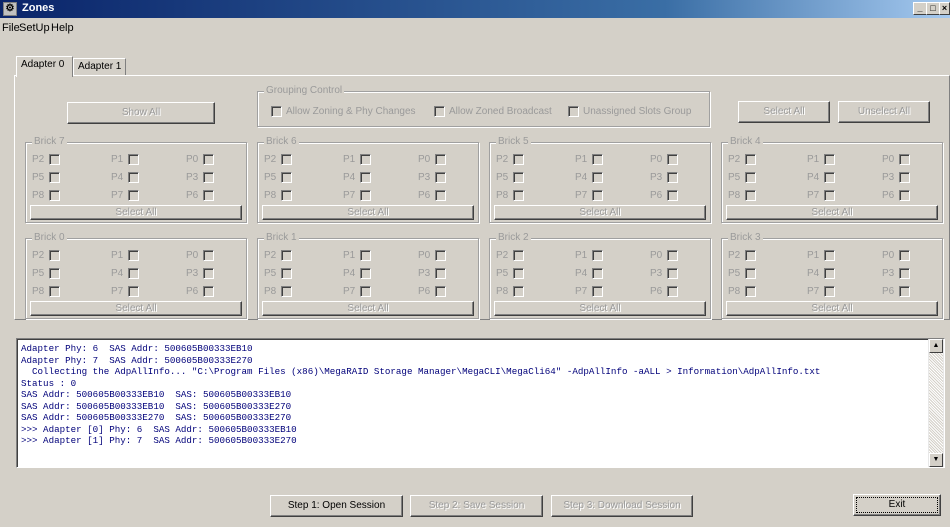 The width and height of the screenshot is (950, 527). Describe the element at coordinates (476, 506) in the screenshot. I see `save-session-button: Step 2: Save Session` at that location.